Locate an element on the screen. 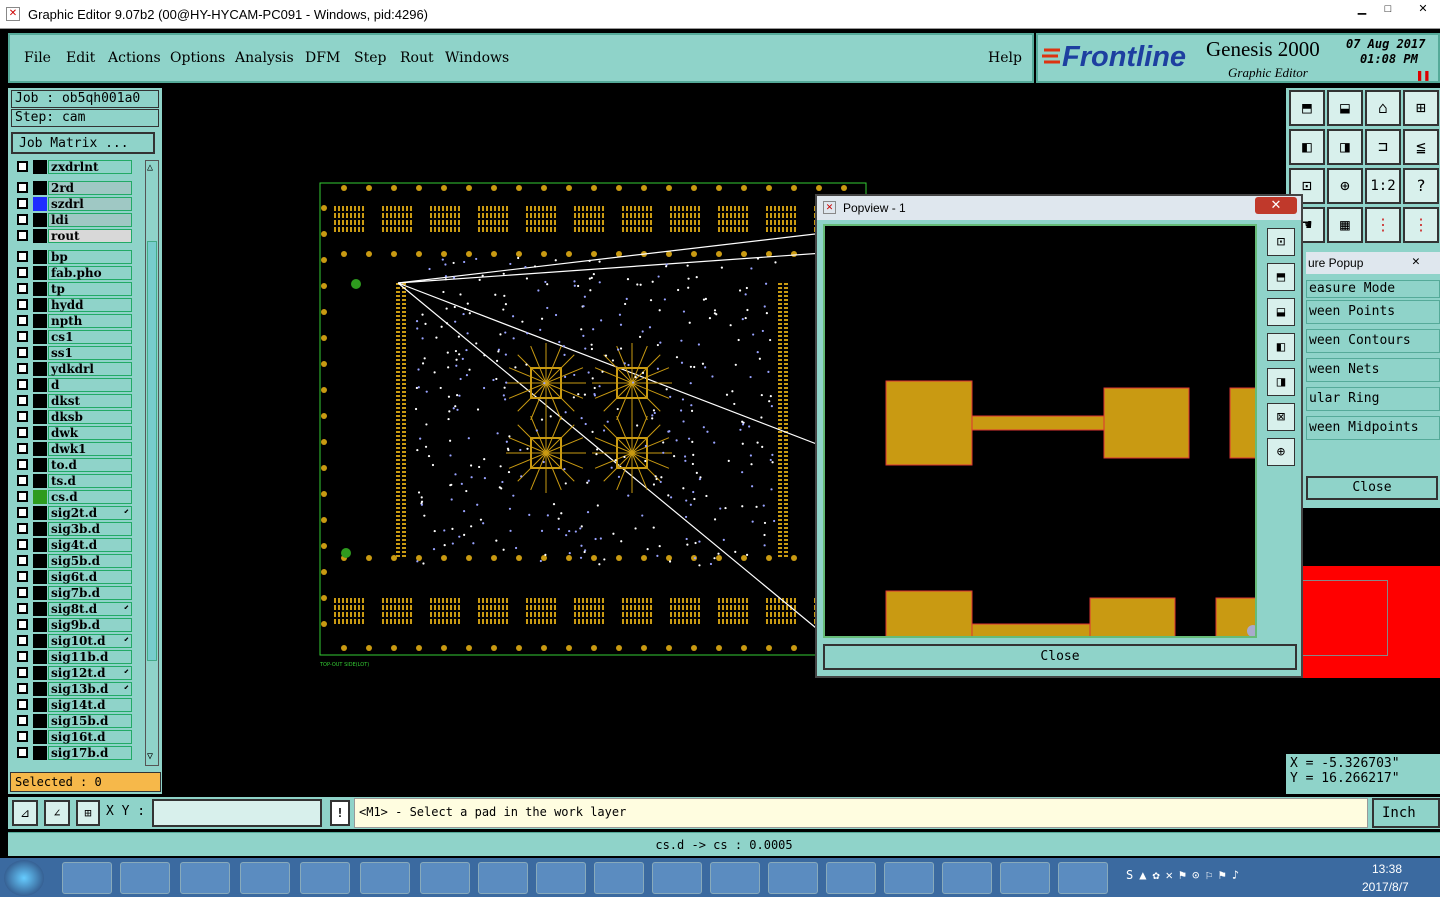  layer-name: dksb is located at coordinates (90, 417).